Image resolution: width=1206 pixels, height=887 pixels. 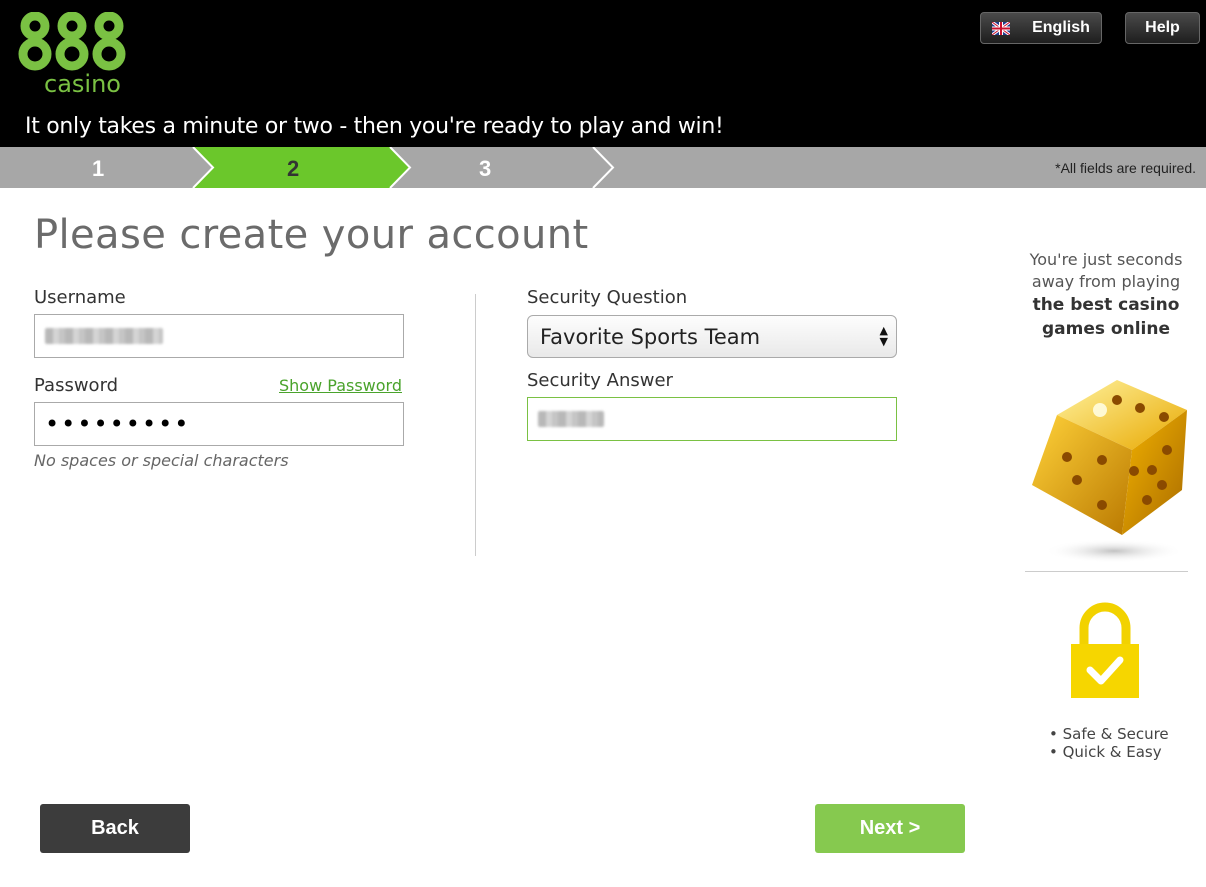 I want to click on language-label: English, so click(x=1061, y=27).